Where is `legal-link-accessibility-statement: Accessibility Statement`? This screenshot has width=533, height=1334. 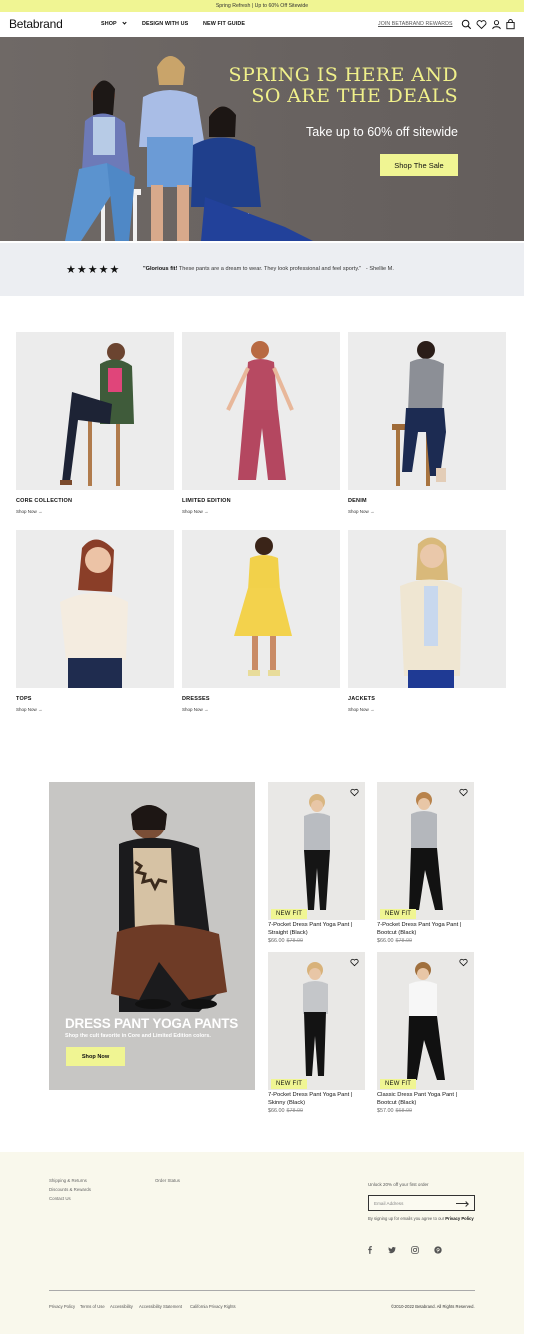 legal-link-accessibility-statement: Accessibility Statement is located at coordinates (160, 1306).